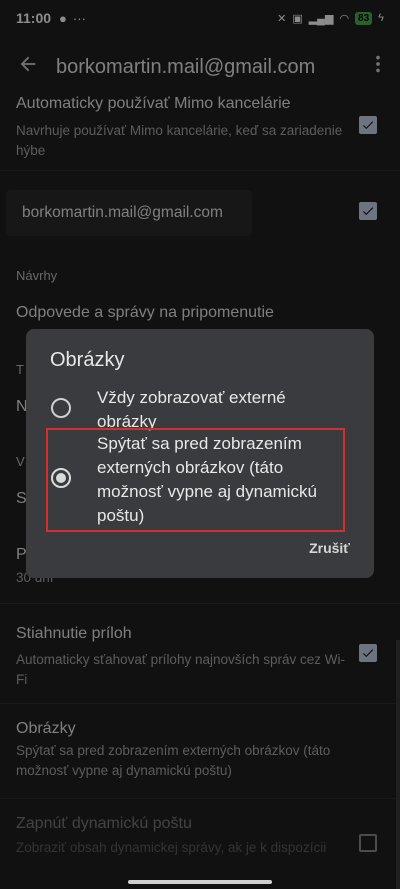  I want to click on cancel-button: Zrušiť, so click(329, 548).